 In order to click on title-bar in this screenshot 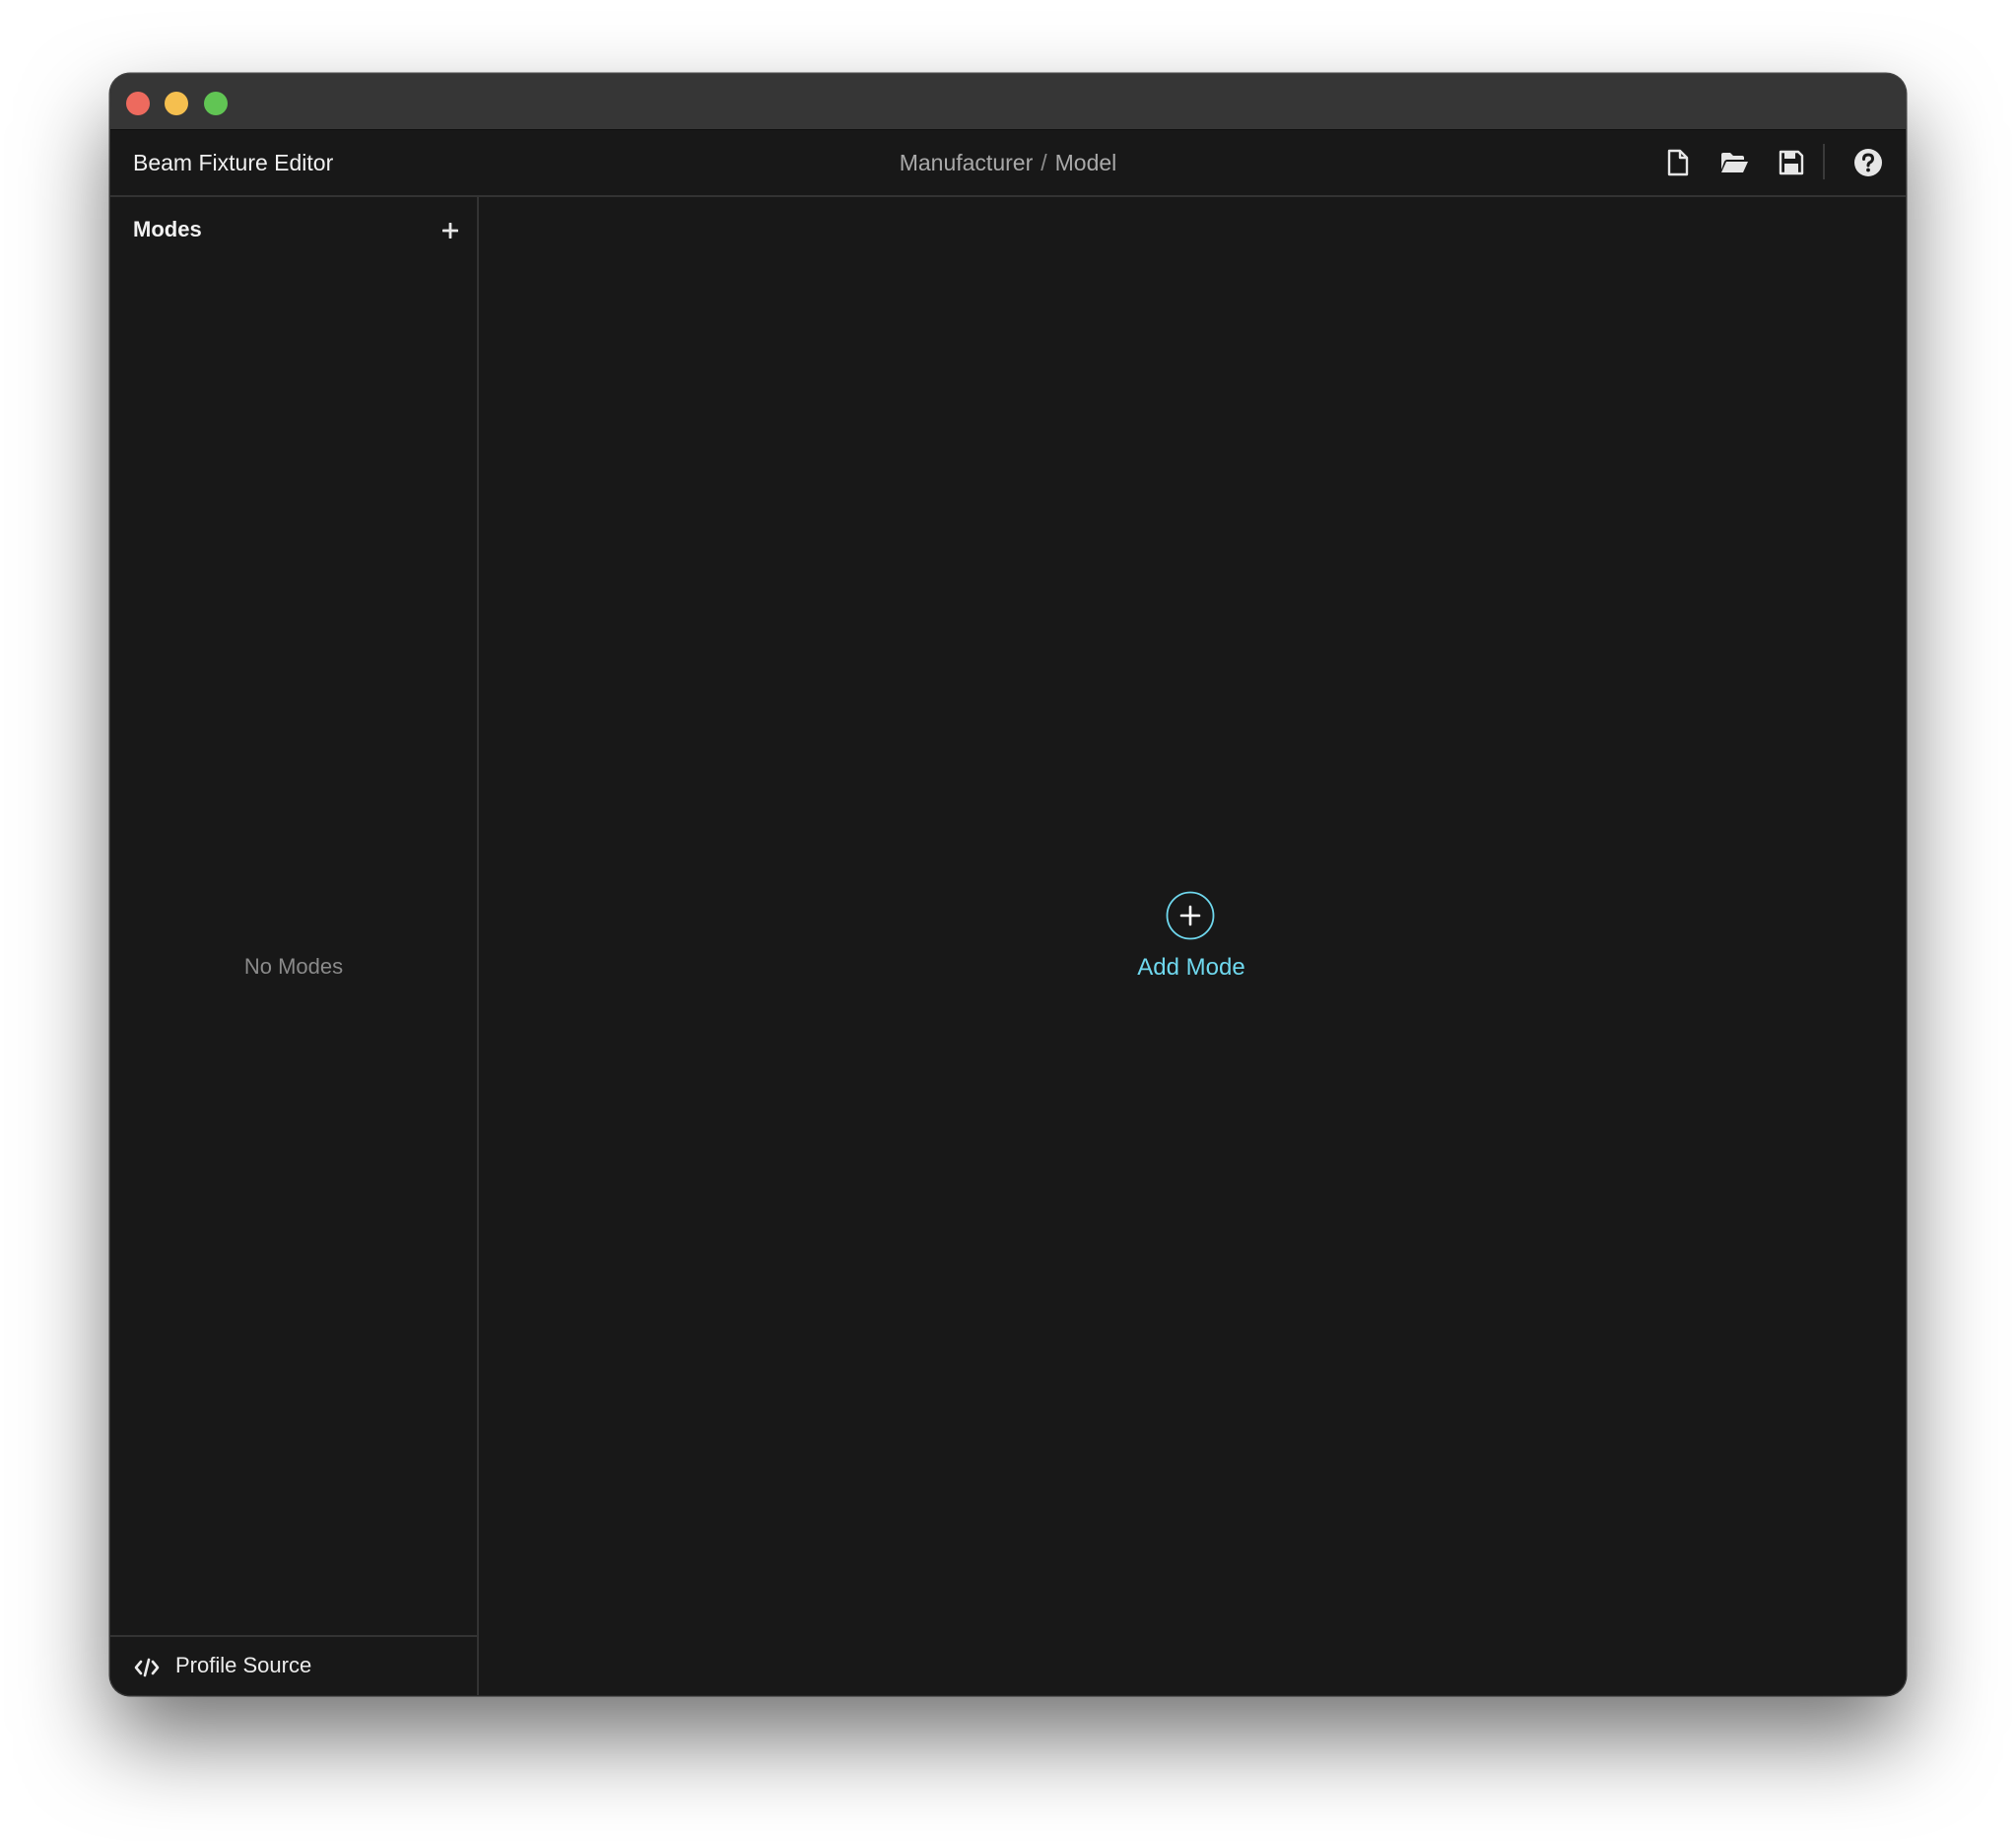, I will do `click(1008, 102)`.